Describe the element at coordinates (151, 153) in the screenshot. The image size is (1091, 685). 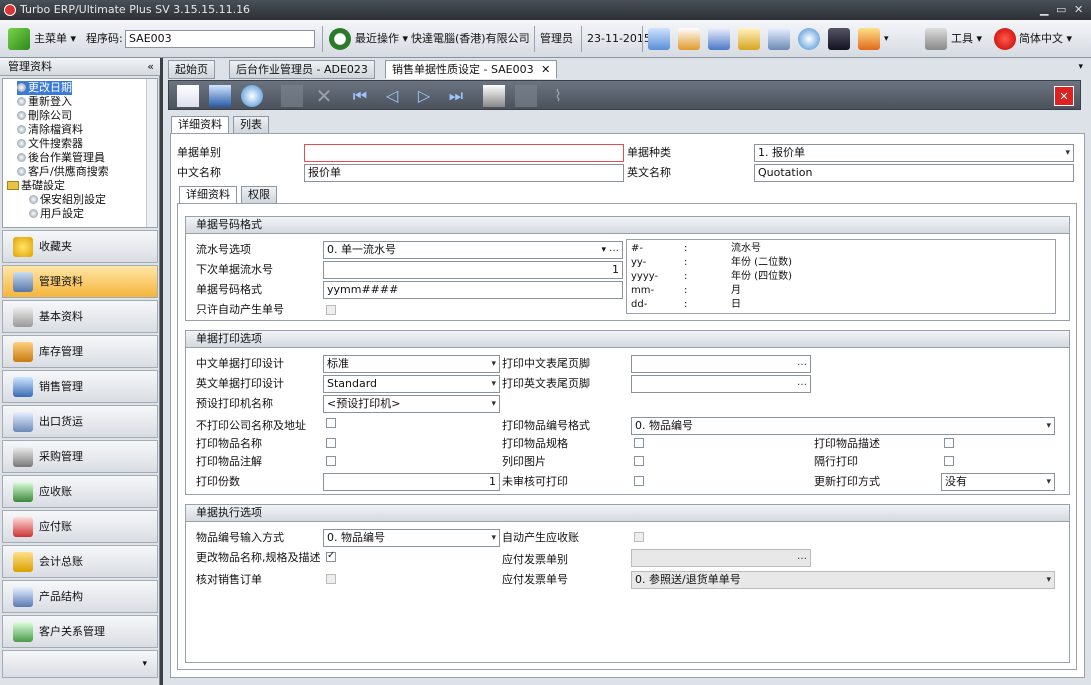
I see `tree-scrollbar` at that location.